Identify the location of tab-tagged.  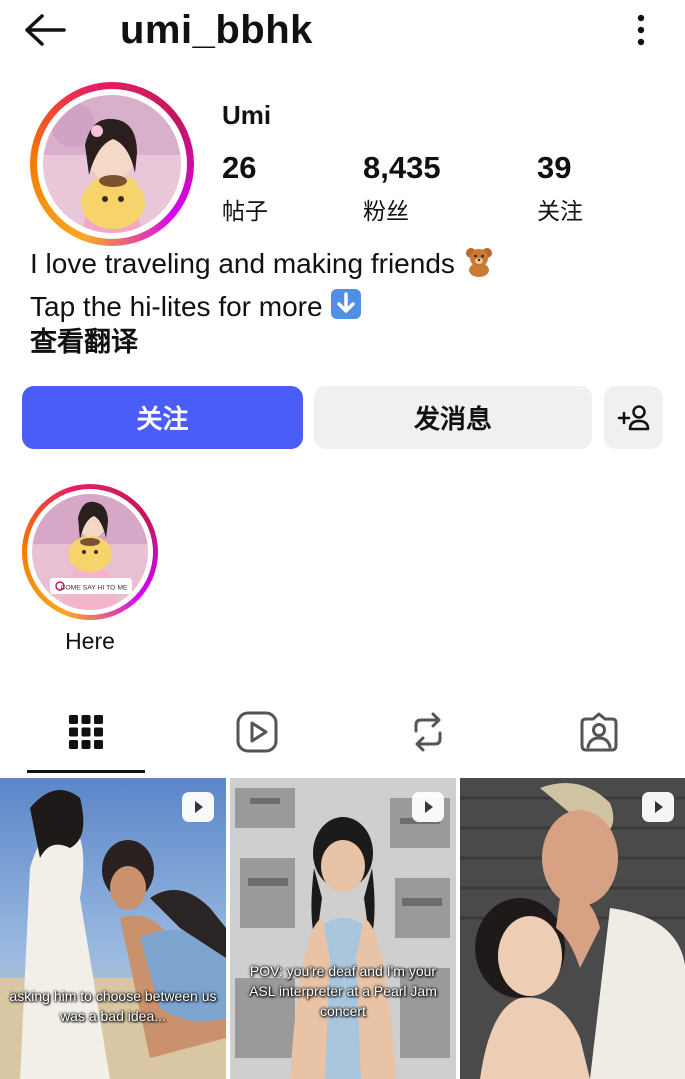
(599, 732).